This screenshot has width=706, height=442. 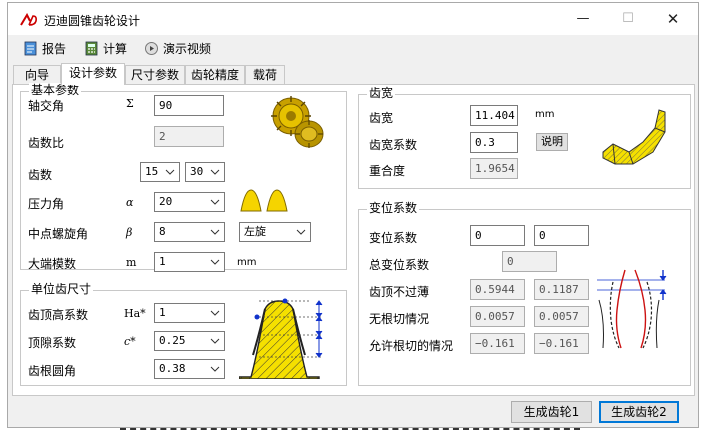 I want to click on toolbar: 报告 计算 演示视频, so click(x=353, y=48).